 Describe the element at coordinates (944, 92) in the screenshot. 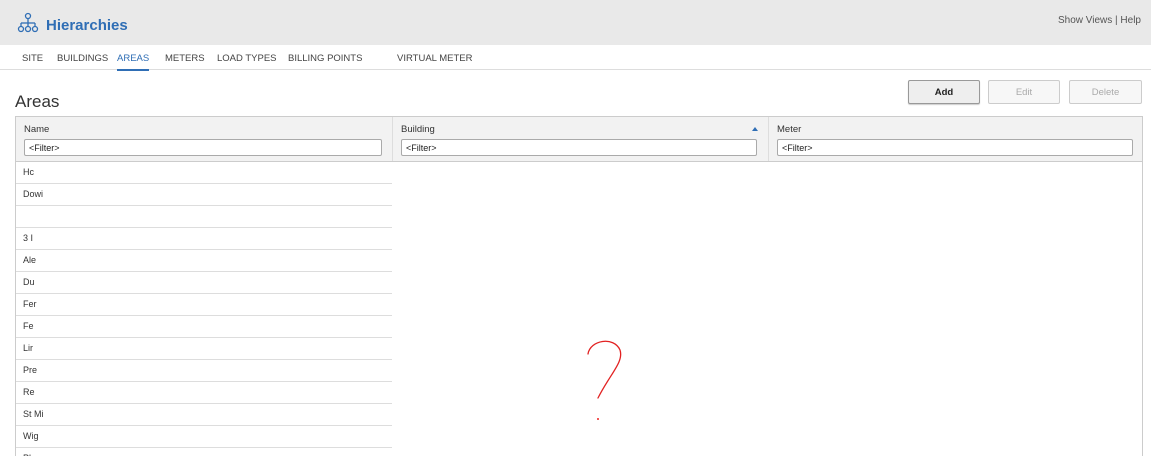

I see `add-button: Add` at that location.